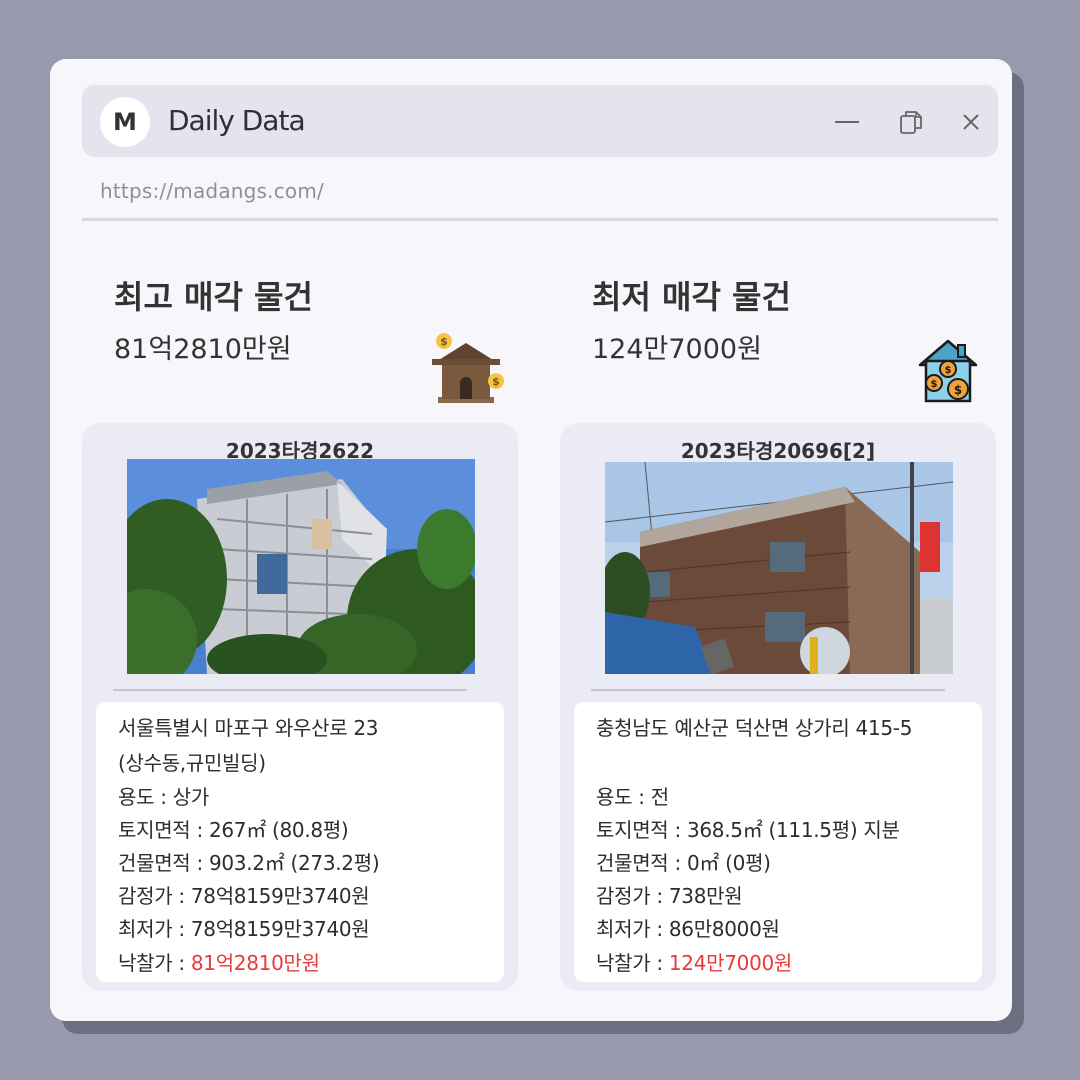  What do you see at coordinates (683, 863) in the screenshot?
I see `building-area: 건물면적 : 0㎡ (0평)` at bounding box center [683, 863].